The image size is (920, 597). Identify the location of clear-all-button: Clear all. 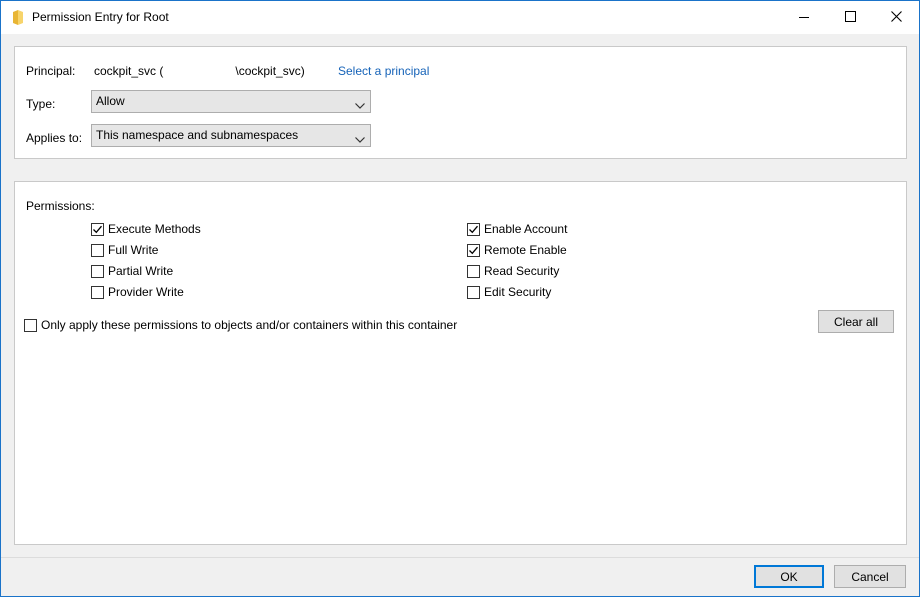
(856, 321).